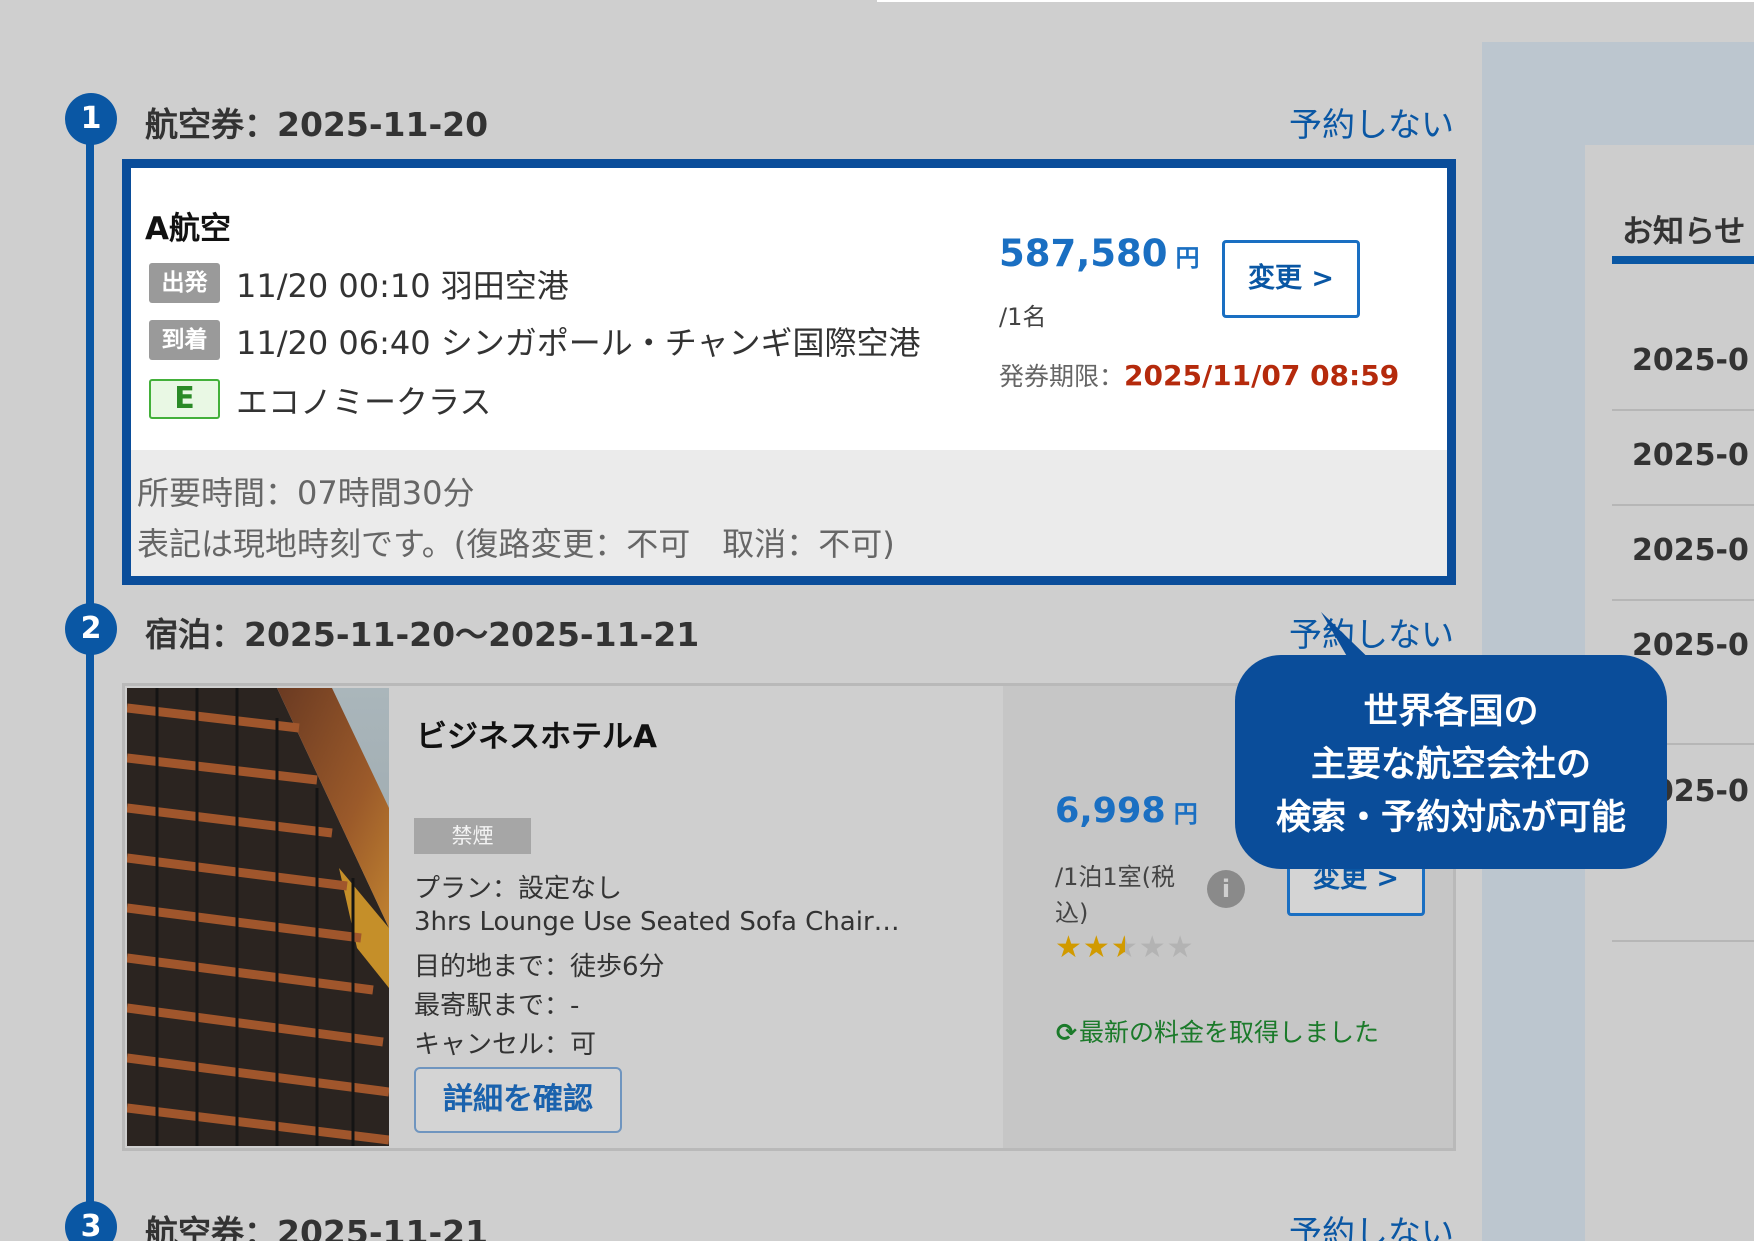  What do you see at coordinates (1226, 889) in the screenshot?
I see `info-icon: i` at bounding box center [1226, 889].